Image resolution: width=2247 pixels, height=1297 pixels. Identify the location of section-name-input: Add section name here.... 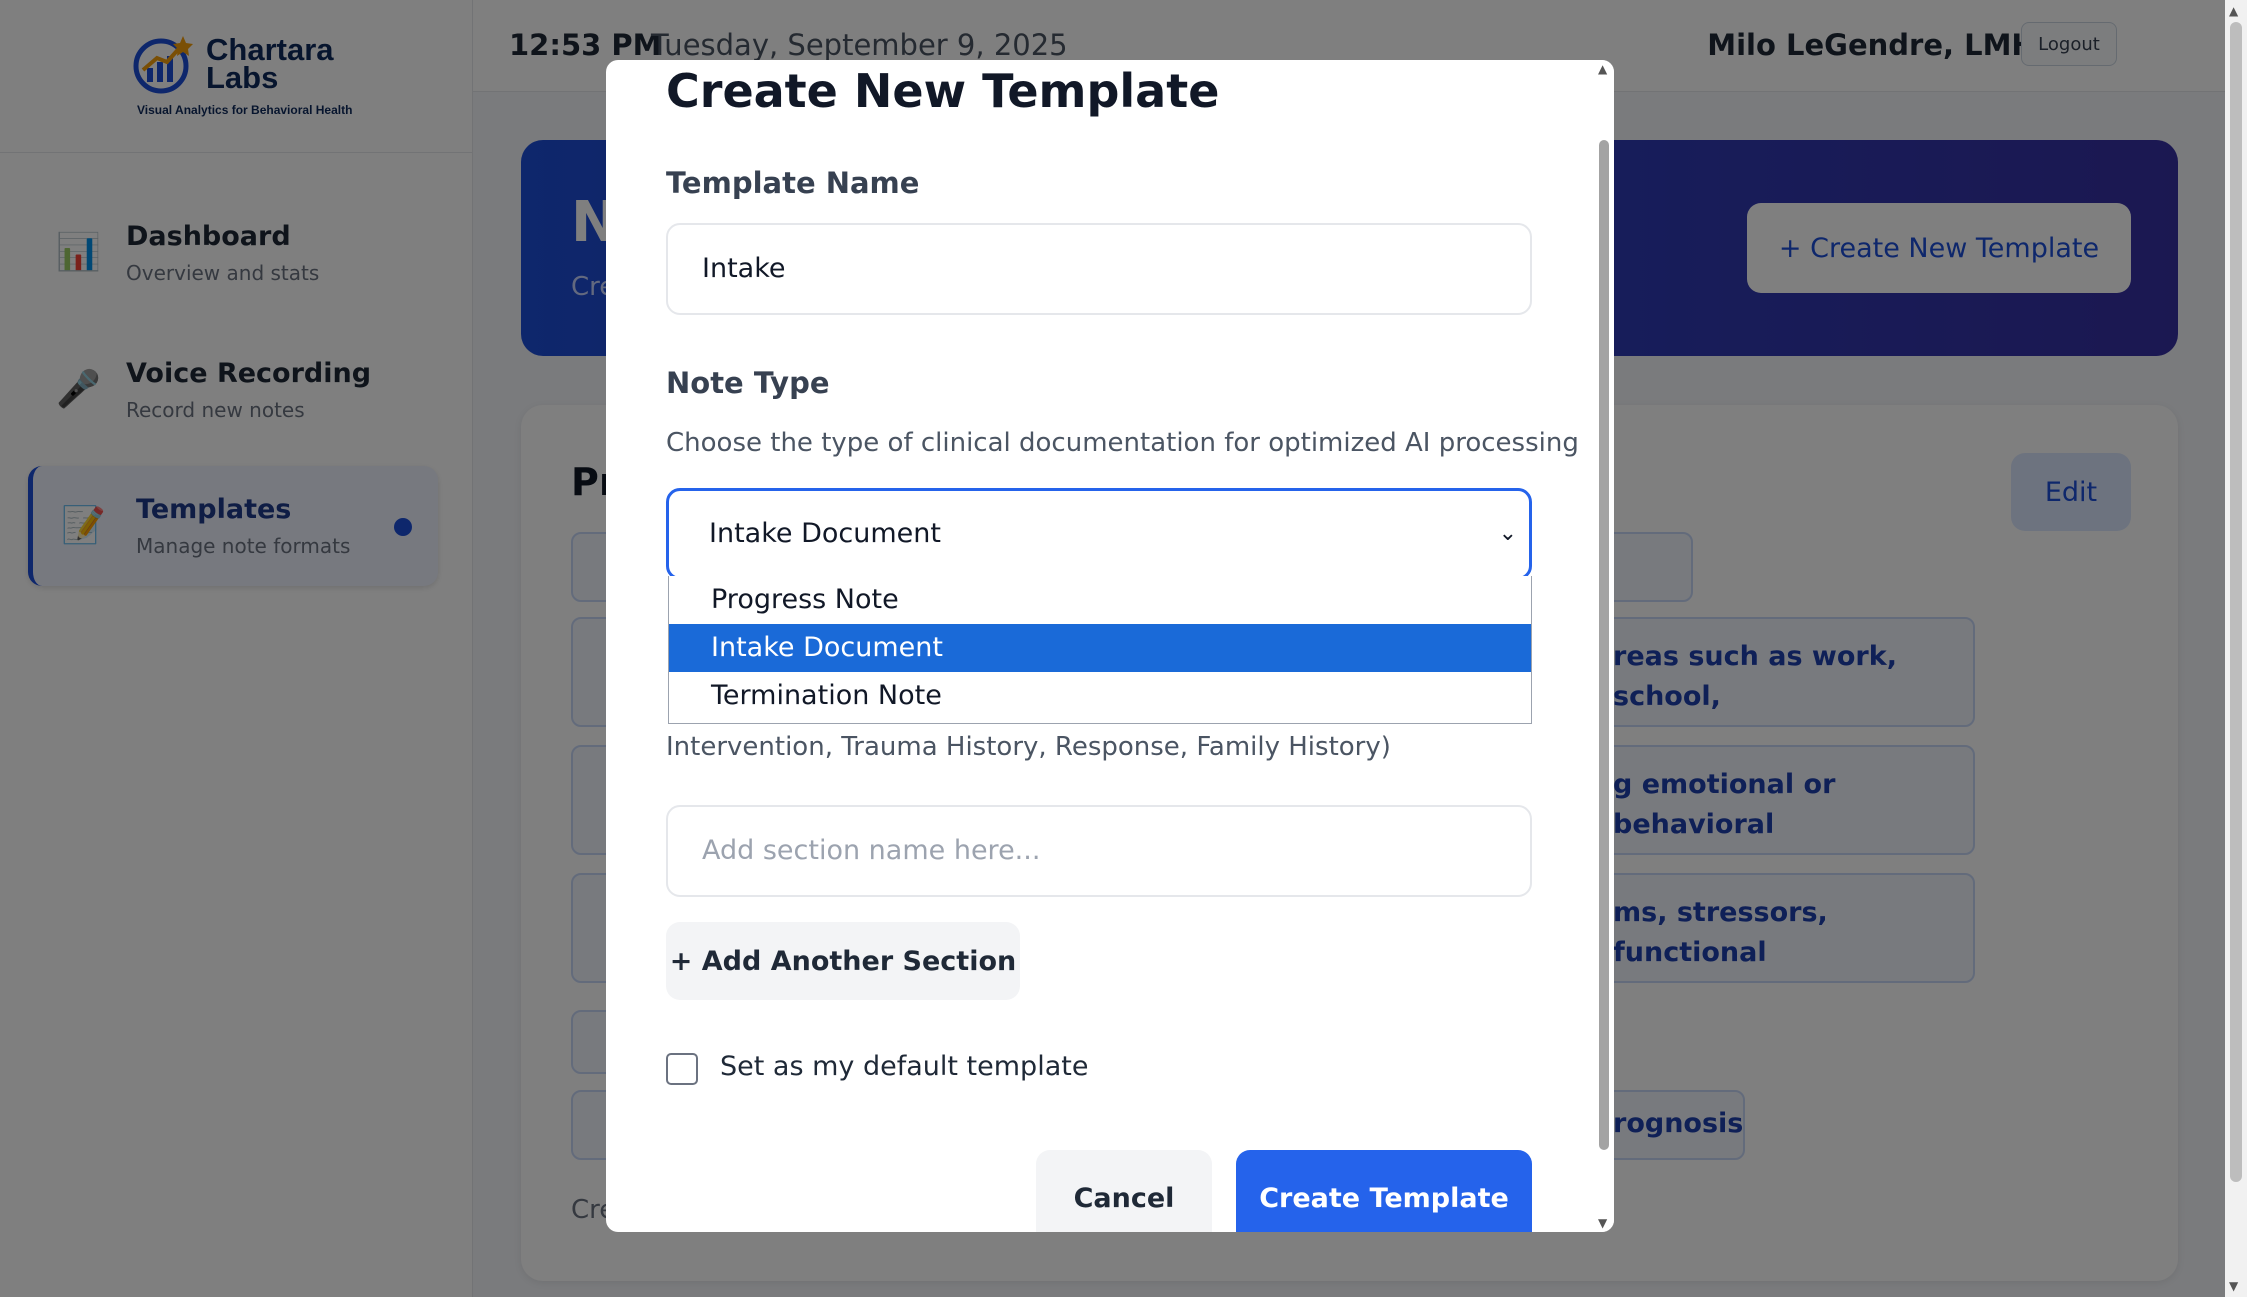
(1099, 851).